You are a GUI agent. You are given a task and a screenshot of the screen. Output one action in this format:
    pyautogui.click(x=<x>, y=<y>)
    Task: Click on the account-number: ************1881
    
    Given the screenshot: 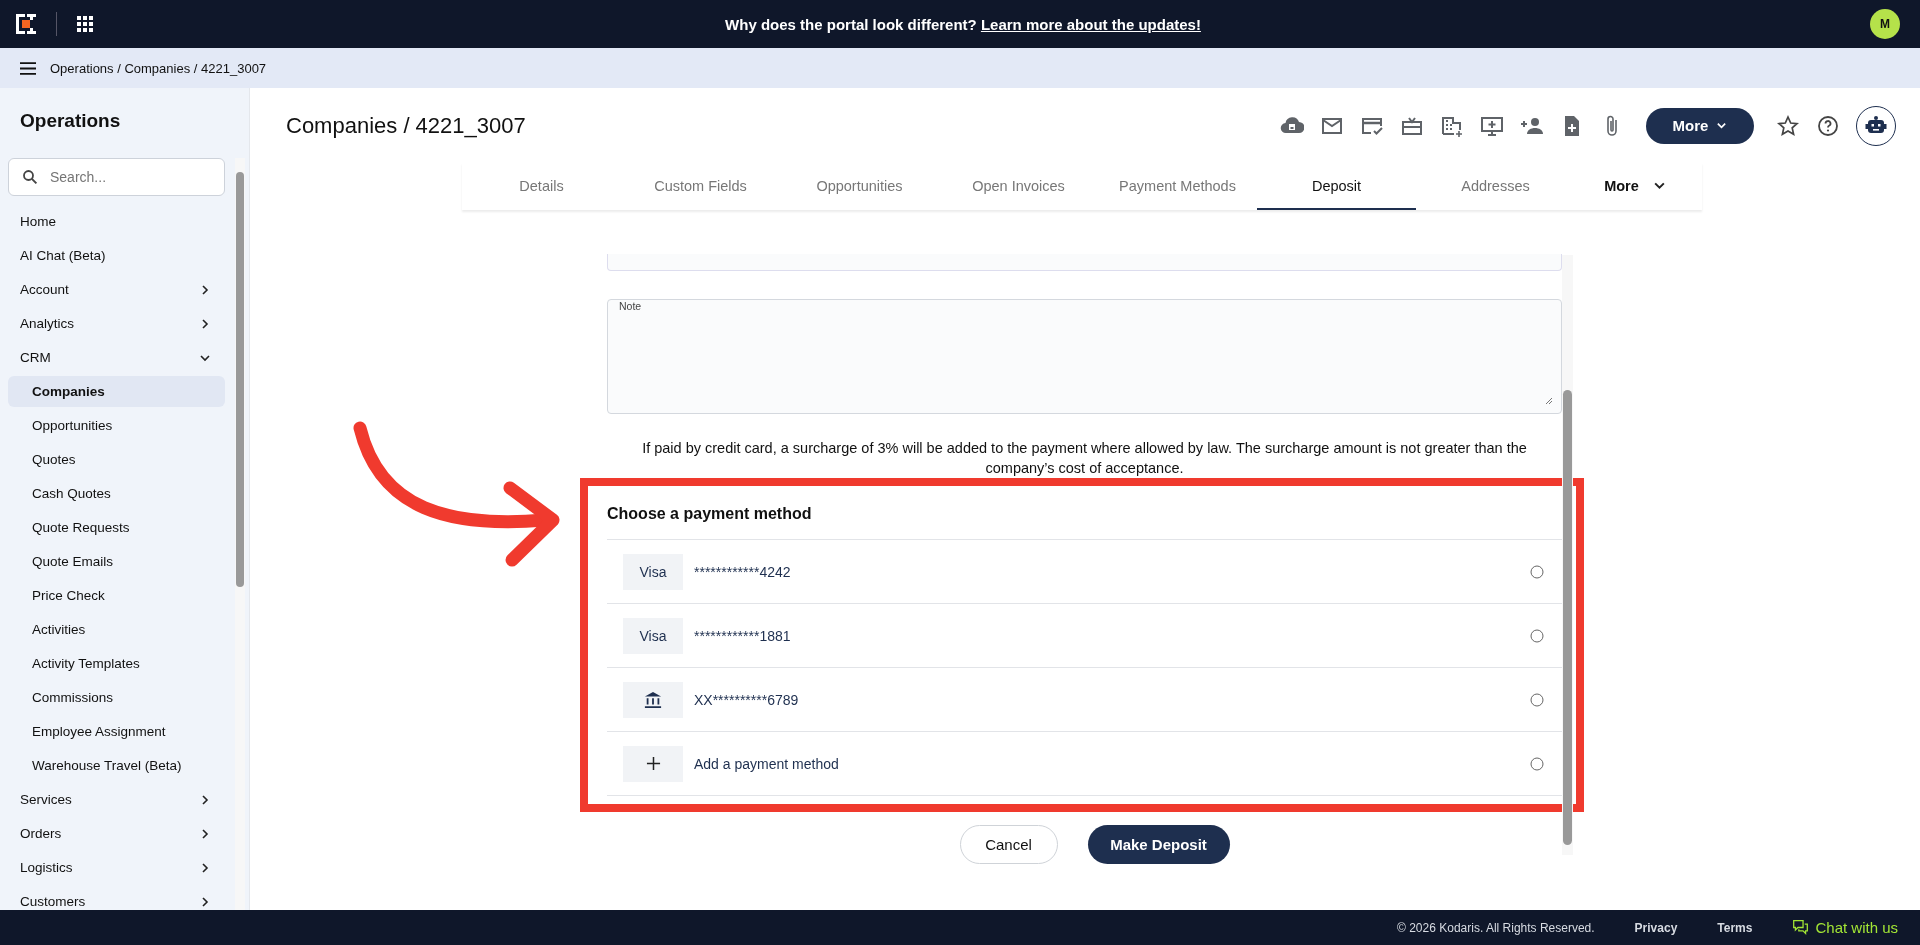 What is the action you would take?
    pyautogui.click(x=743, y=635)
    